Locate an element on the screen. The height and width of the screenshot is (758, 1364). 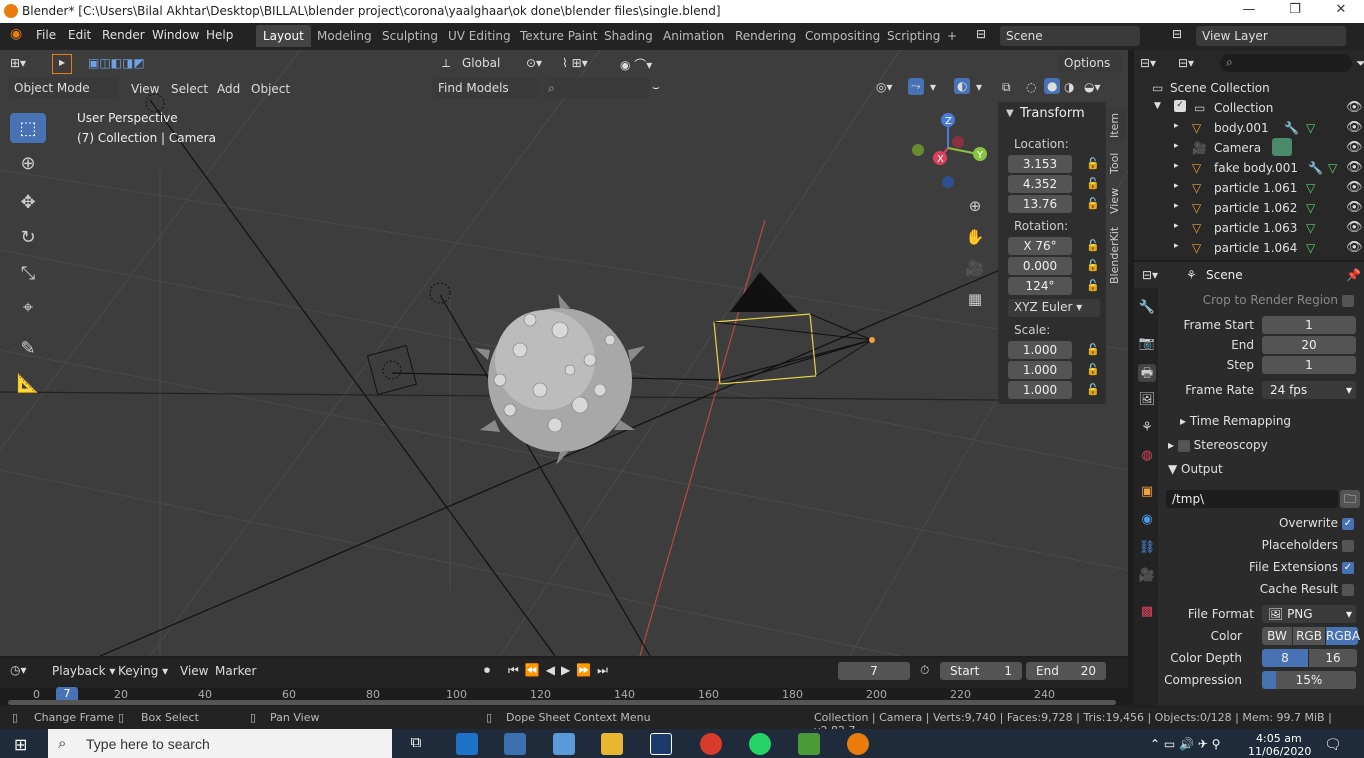
output-section: ▼ Output is located at coordinates (1195, 469).